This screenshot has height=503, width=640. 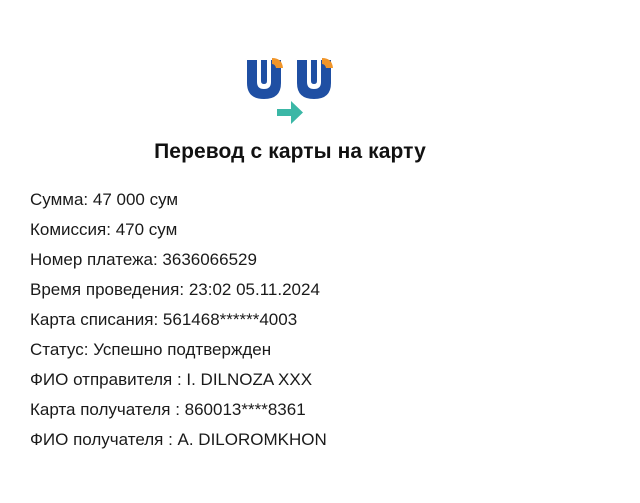 I want to click on row-recipient-name: ФИО получателя : A. DILOROMKHON, so click(x=178, y=442).